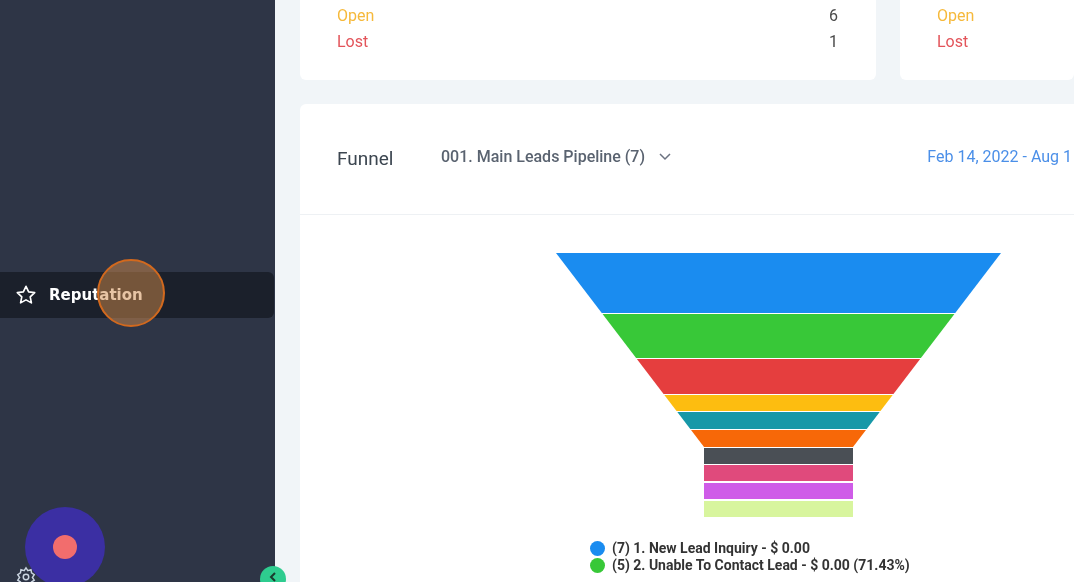 The image size is (1074, 582). Describe the element at coordinates (65, 547) in the screenshot. I see `record-icon` at that location.